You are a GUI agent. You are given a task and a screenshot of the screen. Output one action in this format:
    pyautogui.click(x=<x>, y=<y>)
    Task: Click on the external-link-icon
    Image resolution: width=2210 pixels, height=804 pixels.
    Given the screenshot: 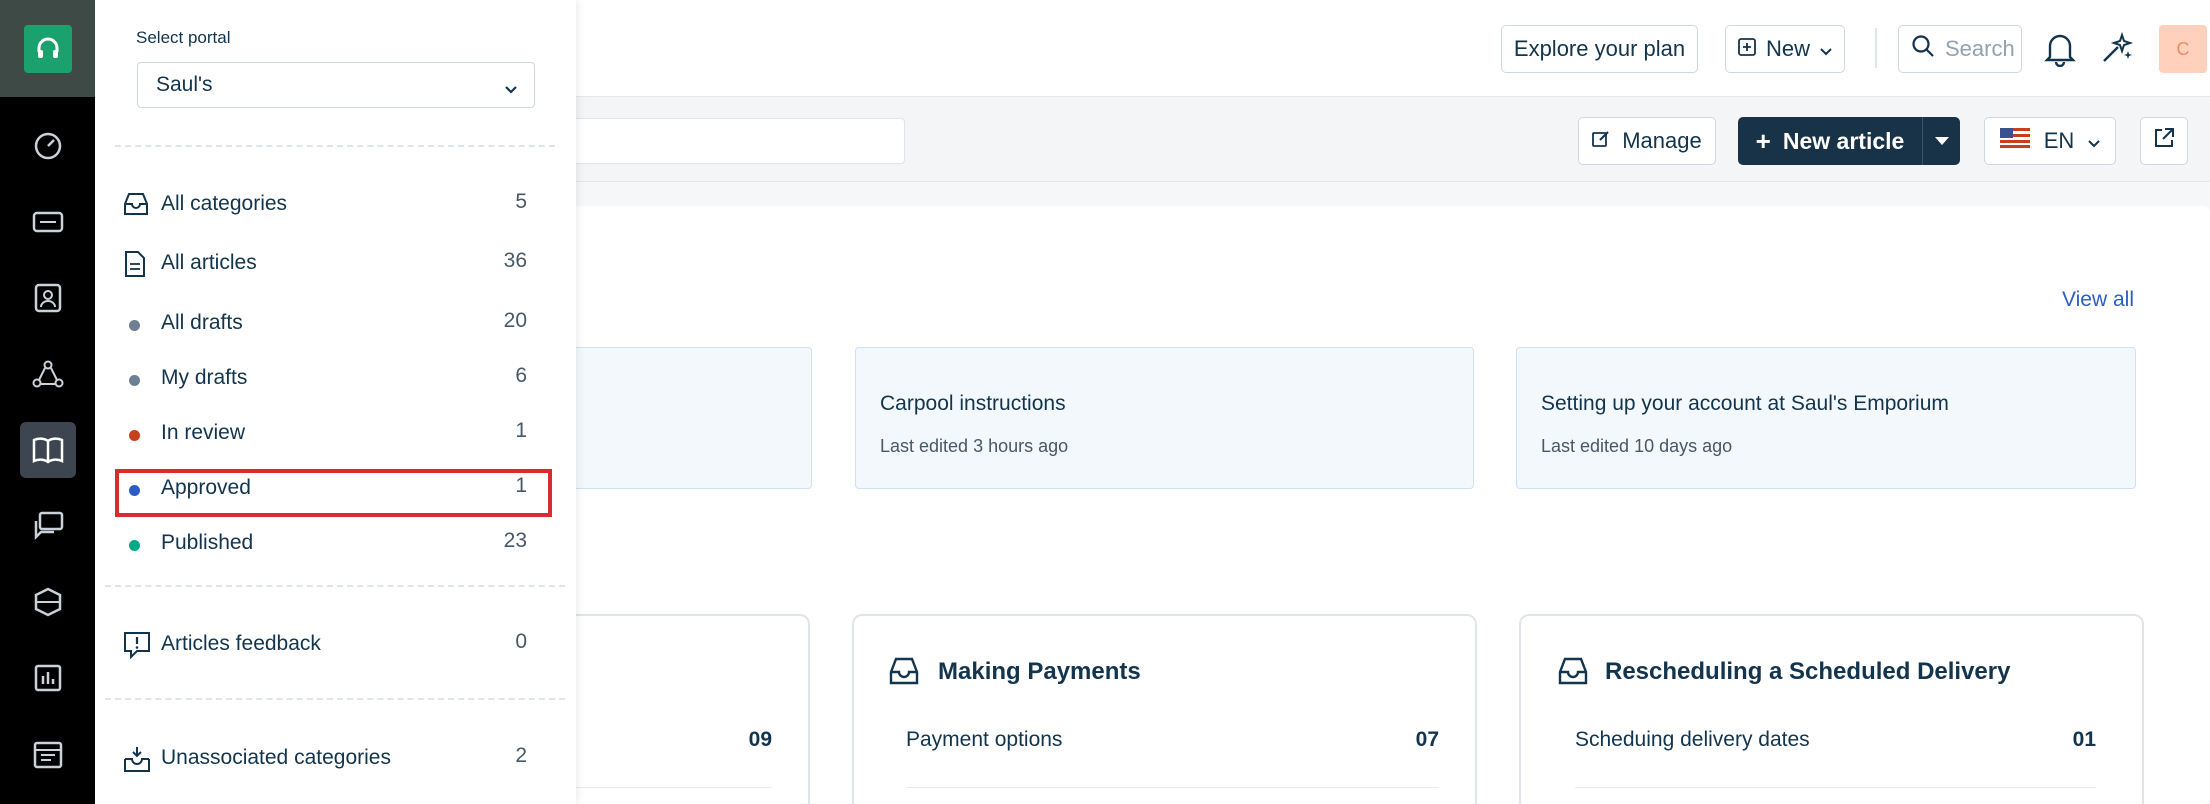 What is the action you would take?
    pyautogui.click(x=2164, y=141)
    